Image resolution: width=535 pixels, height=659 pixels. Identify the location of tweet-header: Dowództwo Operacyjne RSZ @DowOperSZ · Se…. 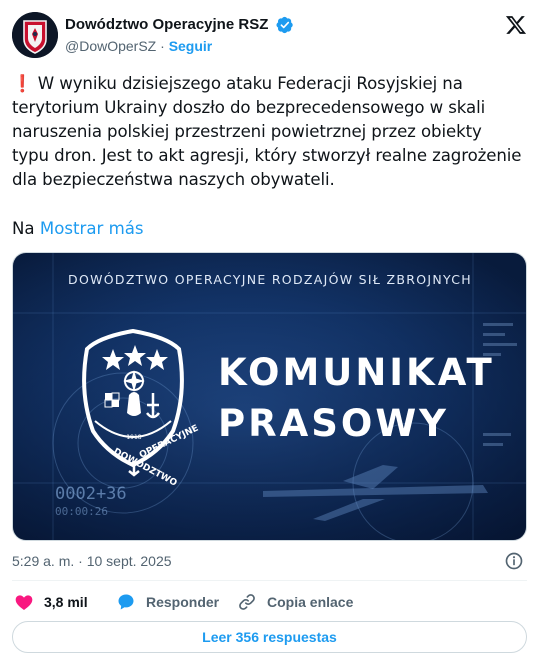
(269, 37).